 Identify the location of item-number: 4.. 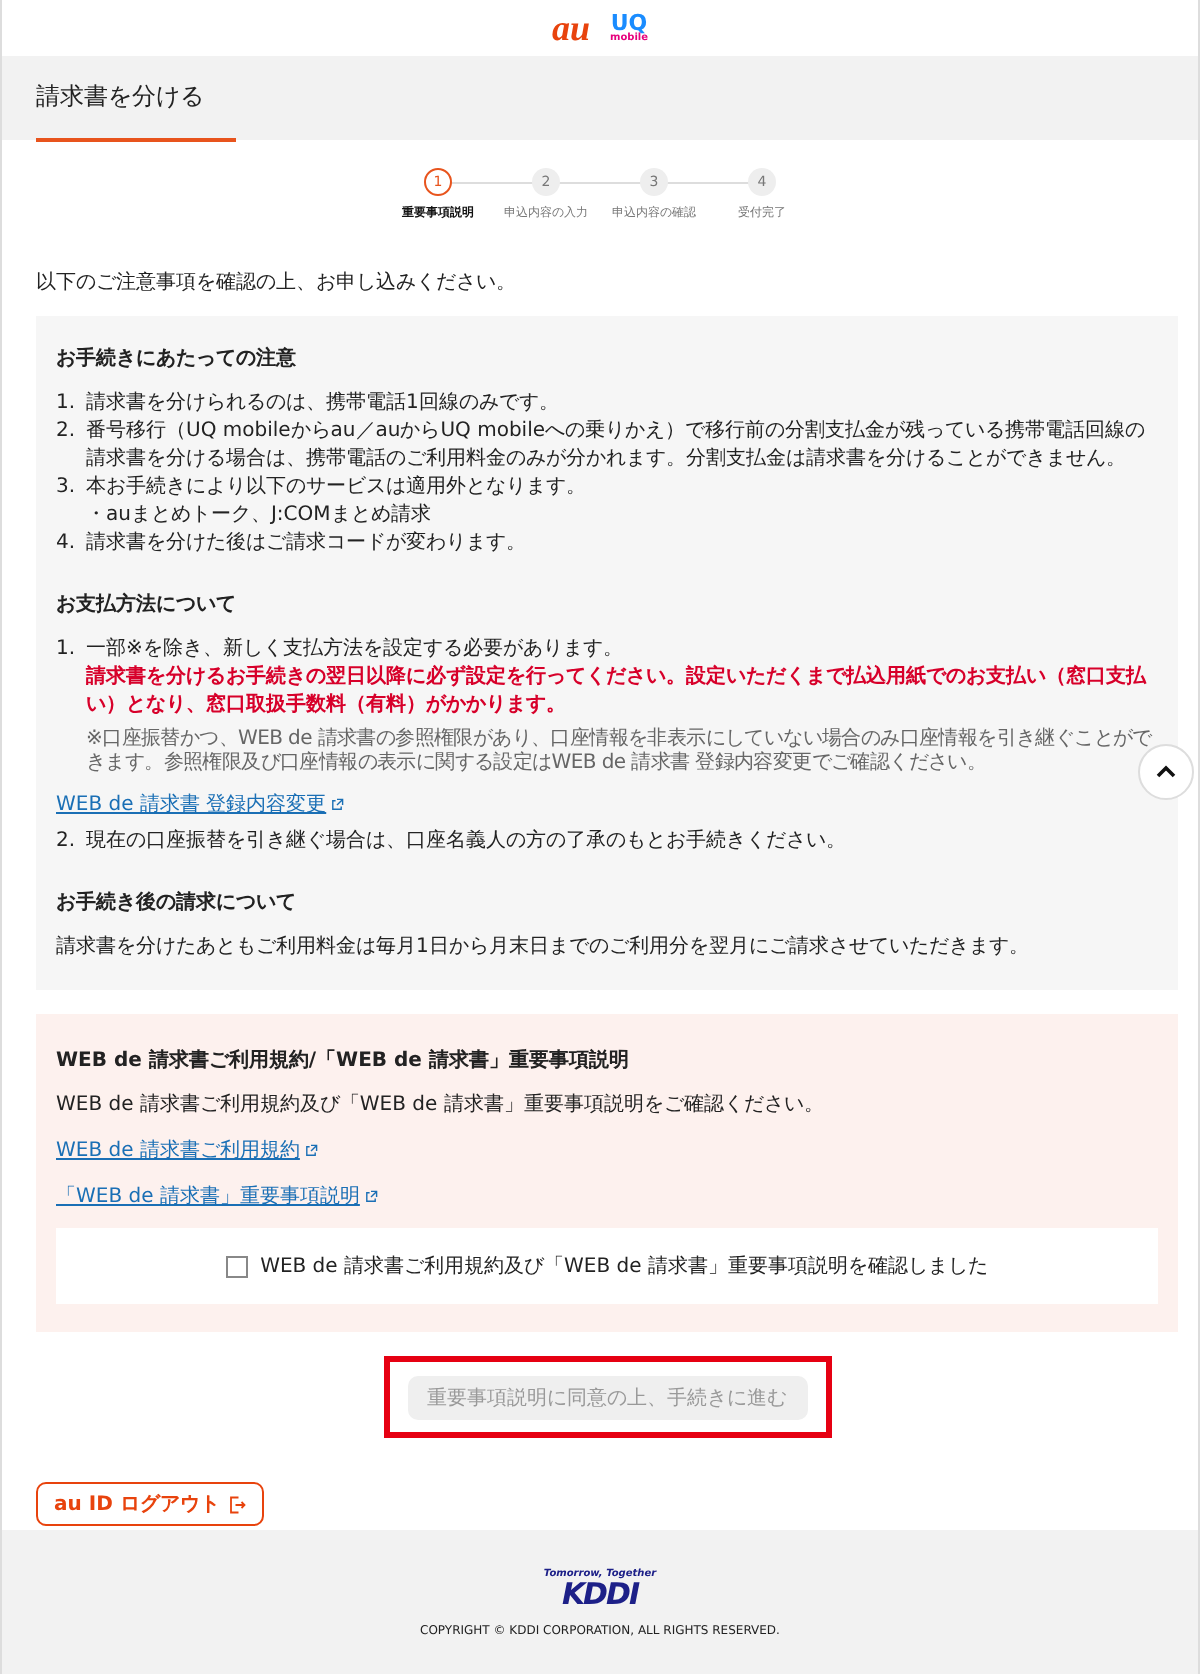
(67, 544).